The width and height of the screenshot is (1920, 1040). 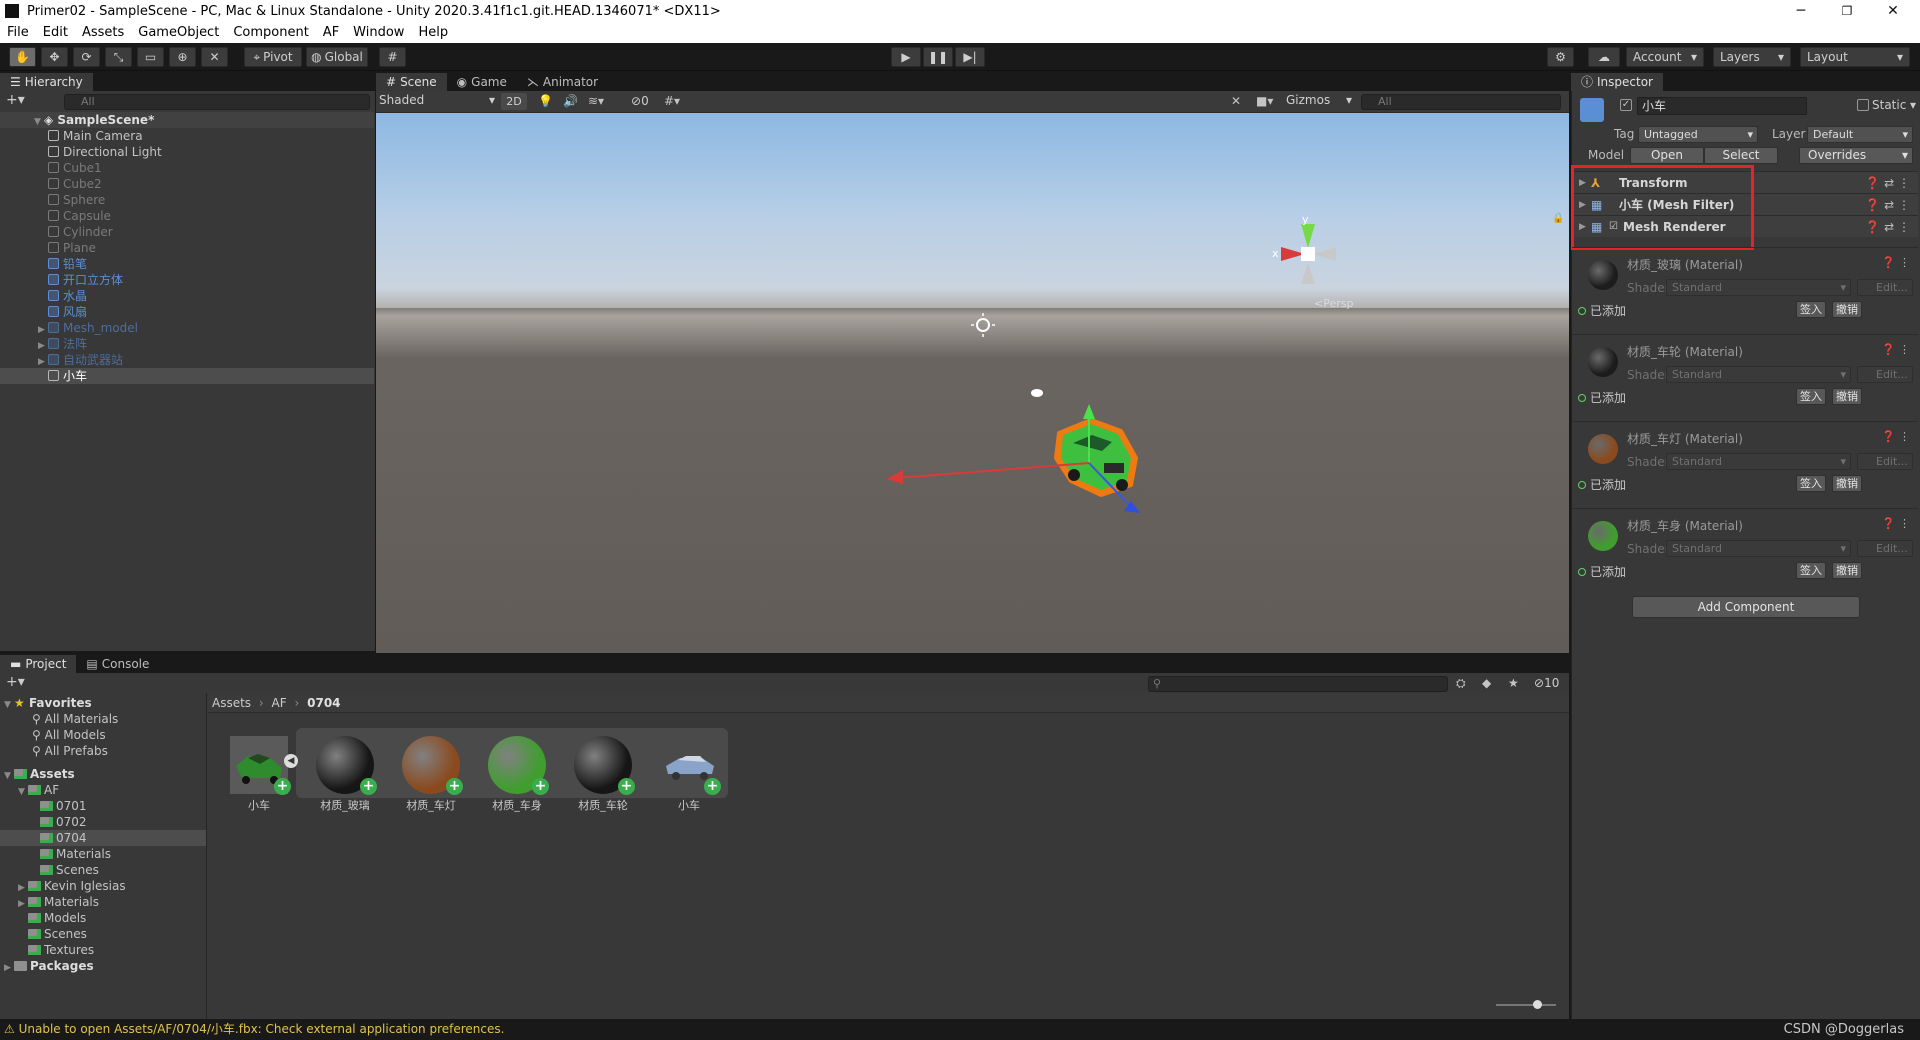 I want to click on project-folder: ▶ Kevin Iglesias, so click(x=103, y=886).